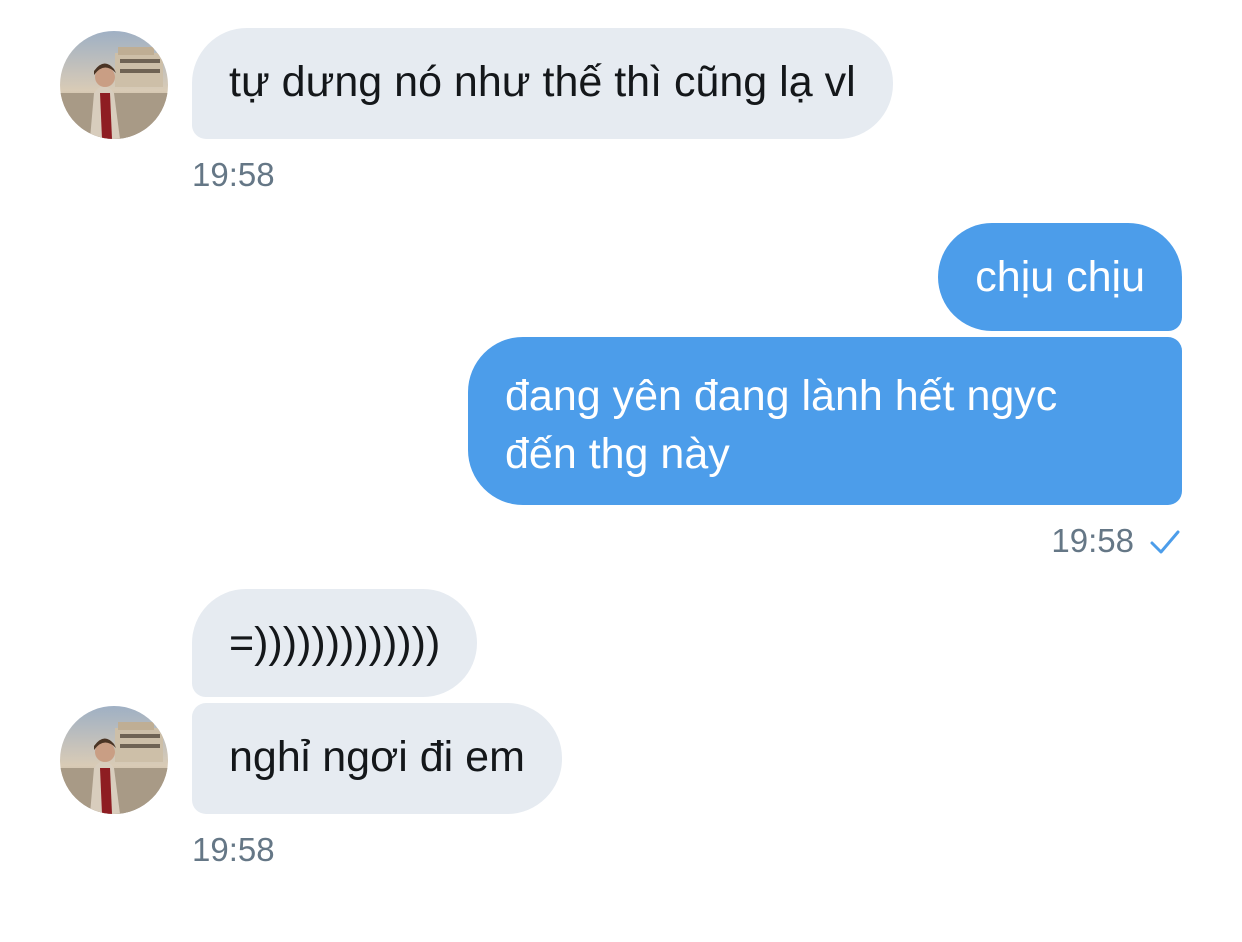  I want to click on outgoing-message-bubble: chịu chịu, so click(1060, 277).